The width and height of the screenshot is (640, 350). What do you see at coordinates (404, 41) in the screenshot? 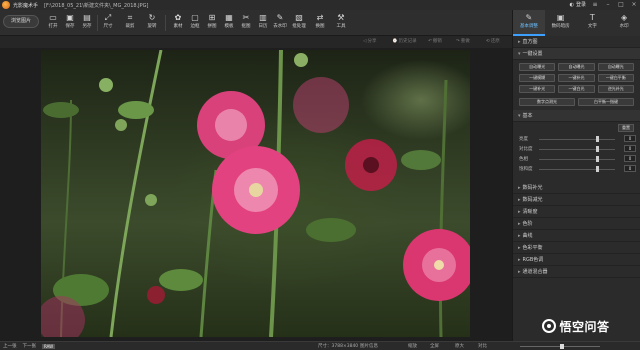
I see `history-button: ⌚ 历史记录` at bounding box center [404, 41].